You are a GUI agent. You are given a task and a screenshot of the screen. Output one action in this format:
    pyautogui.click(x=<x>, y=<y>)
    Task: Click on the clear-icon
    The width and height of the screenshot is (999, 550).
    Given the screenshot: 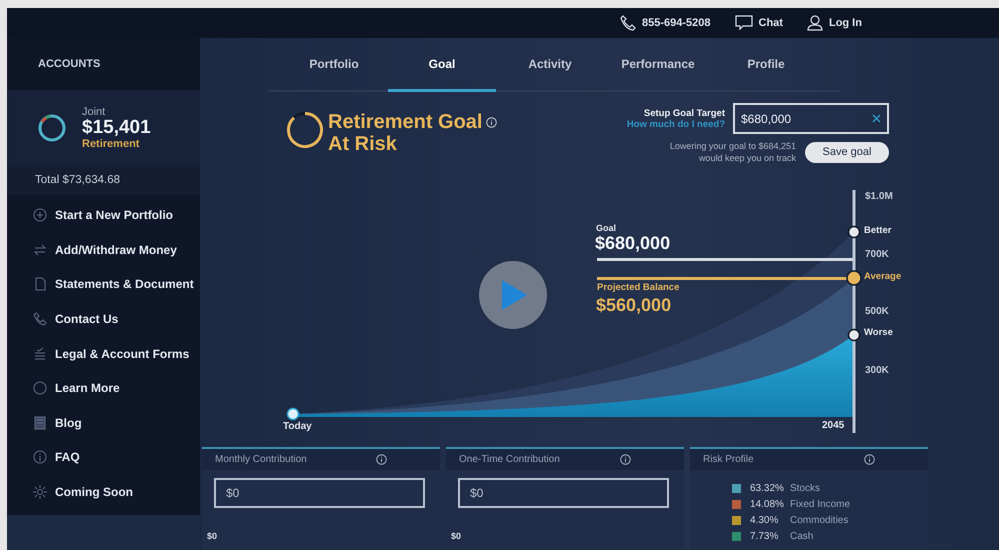 What is the action you would take?
    pyautogui.click(x=876, y=118)
    